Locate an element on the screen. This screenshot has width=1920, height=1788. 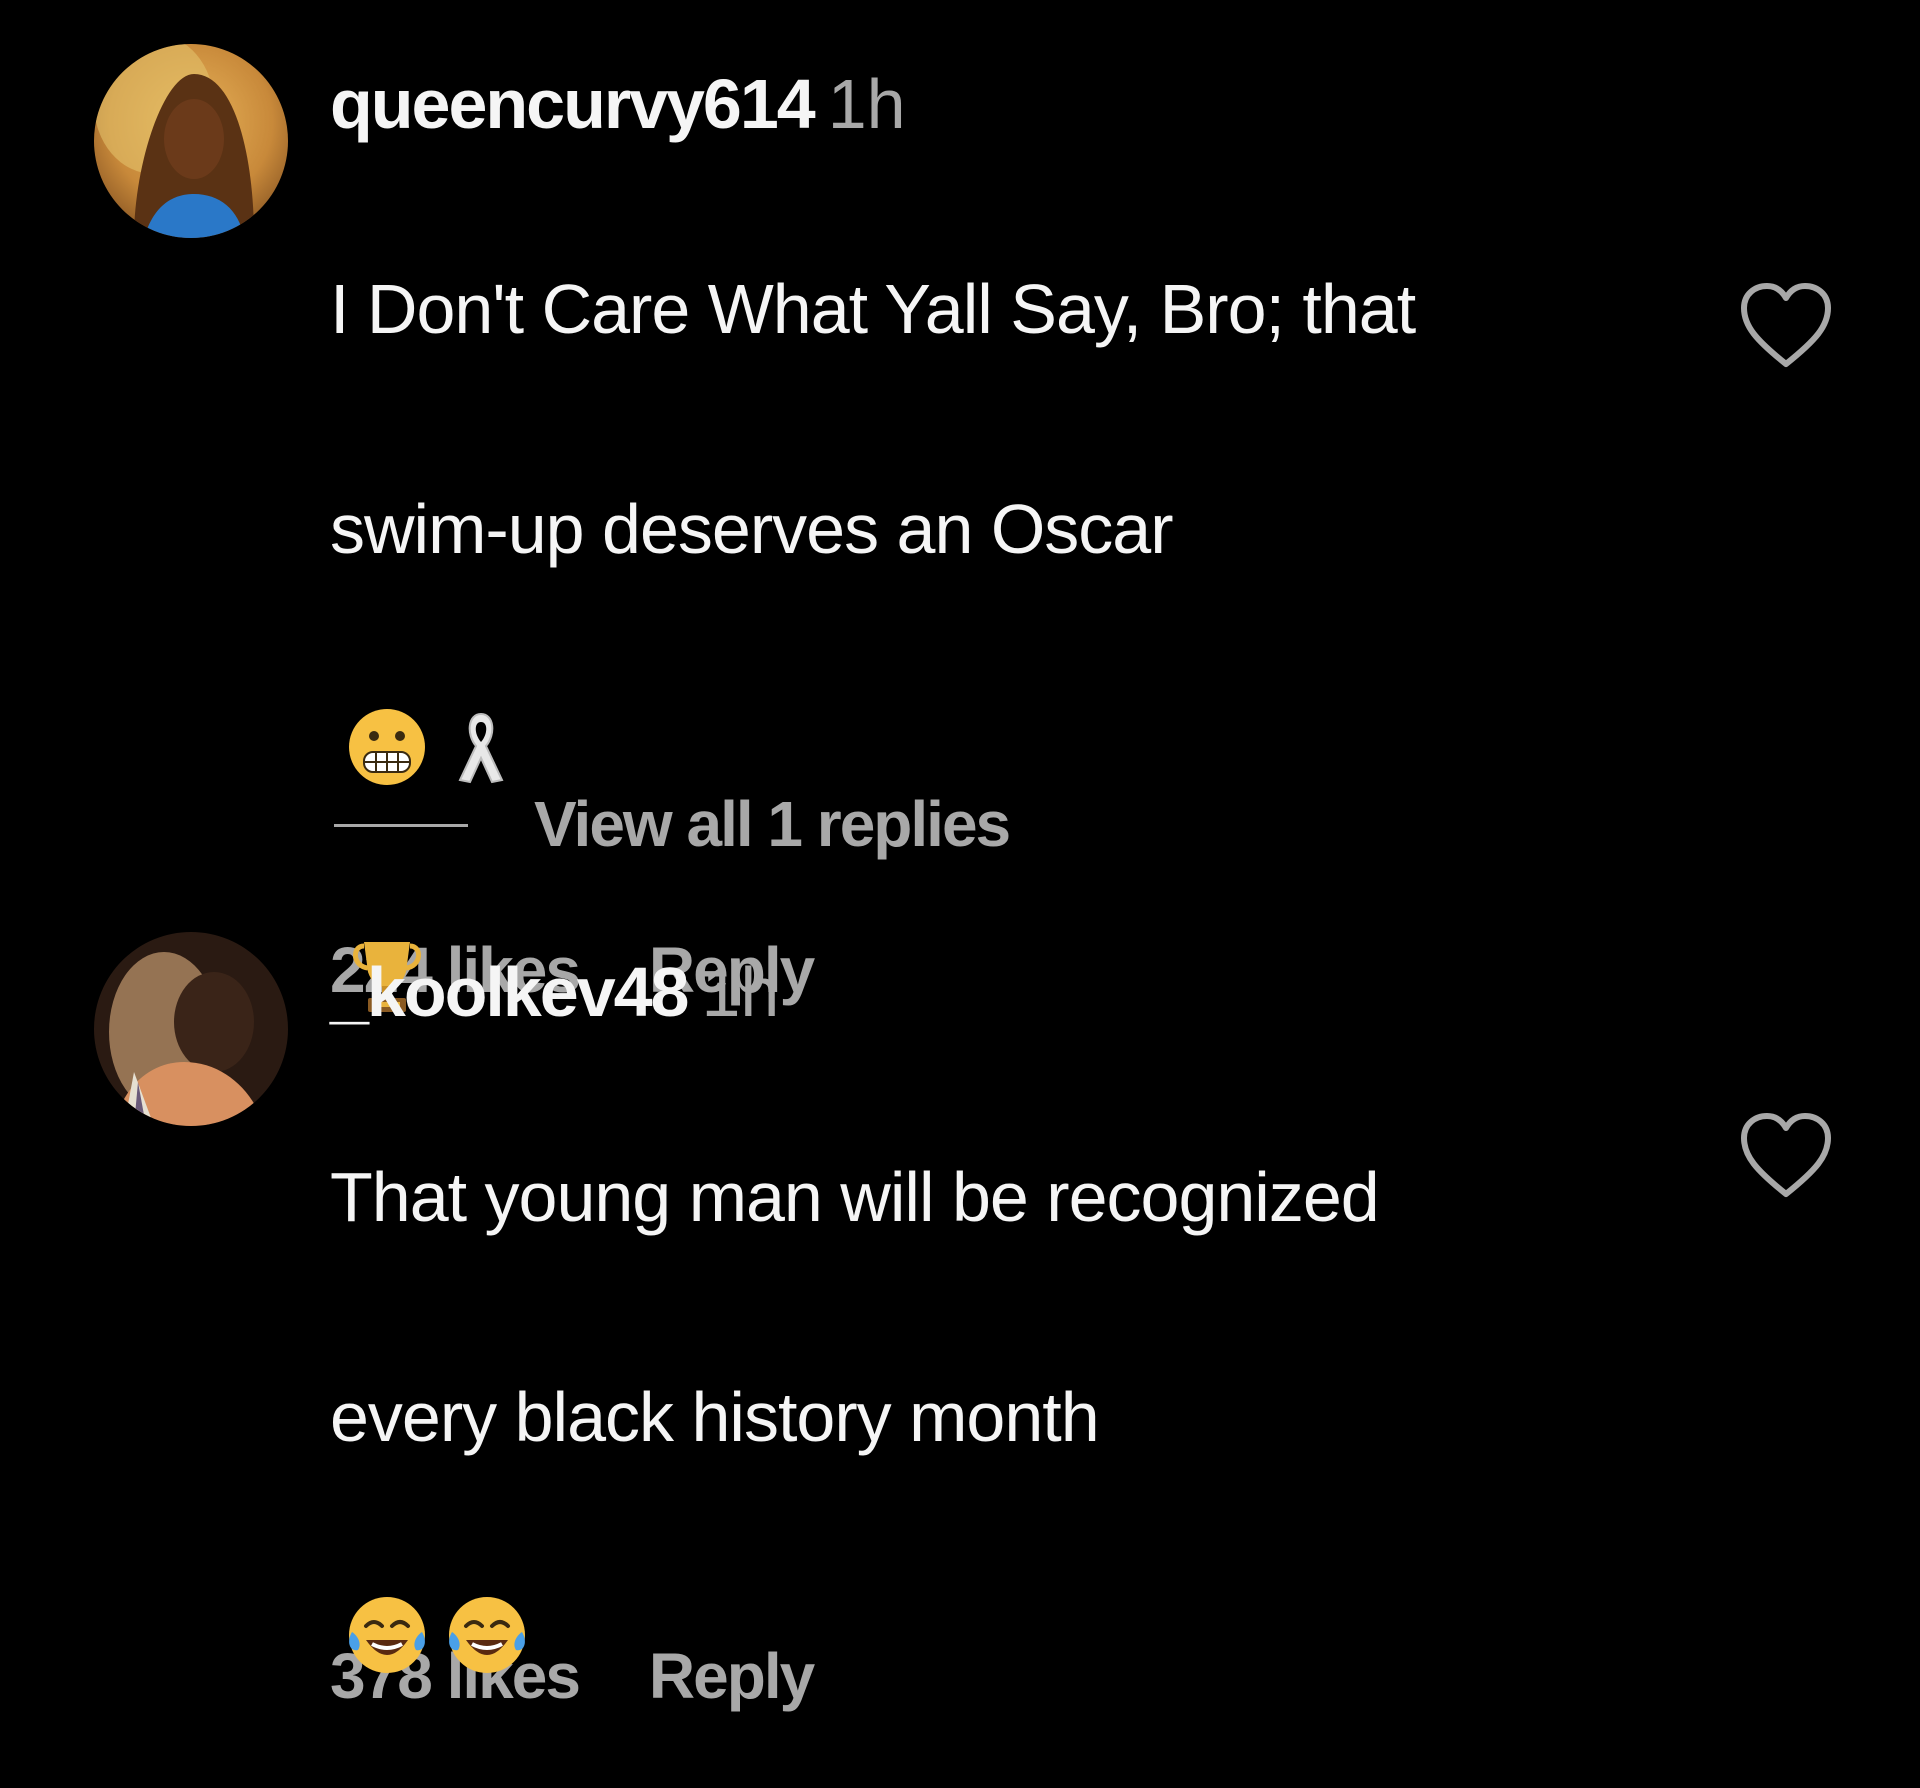
comment-text-line: That young man will be recognized is located at coordinates (855, 1197).